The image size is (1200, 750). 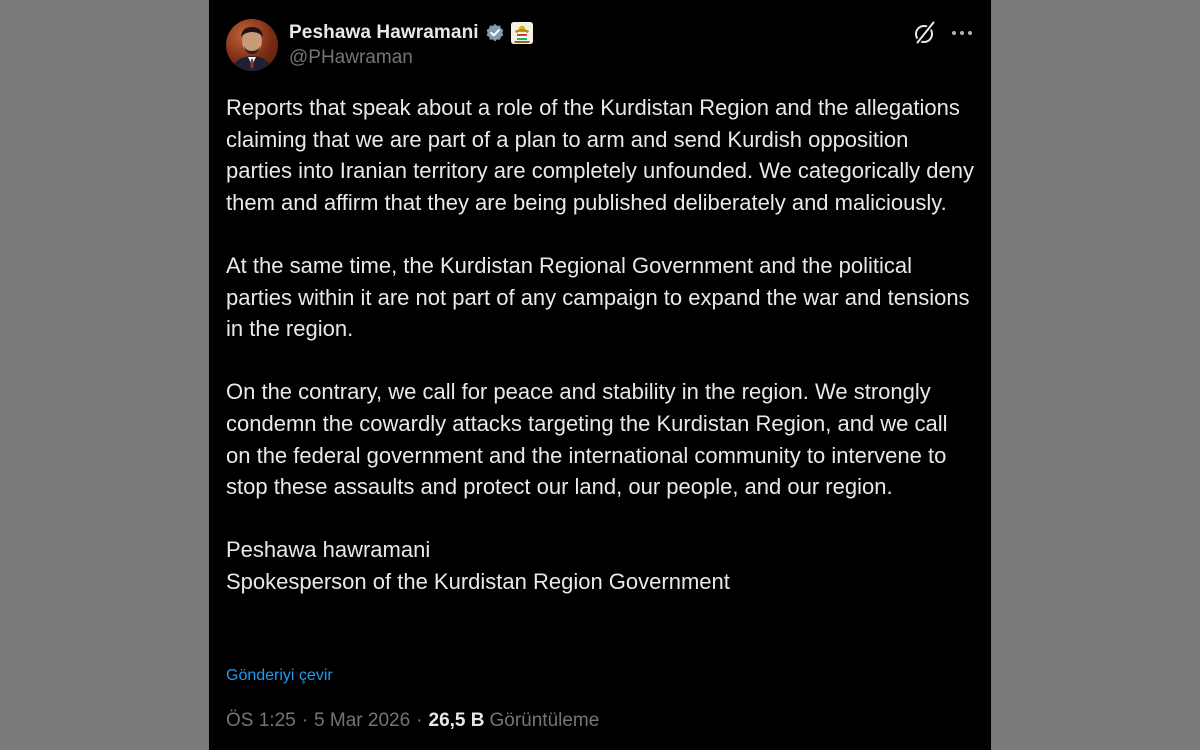 I want to click on verified-badge-icon, so click(x=495, y=33).